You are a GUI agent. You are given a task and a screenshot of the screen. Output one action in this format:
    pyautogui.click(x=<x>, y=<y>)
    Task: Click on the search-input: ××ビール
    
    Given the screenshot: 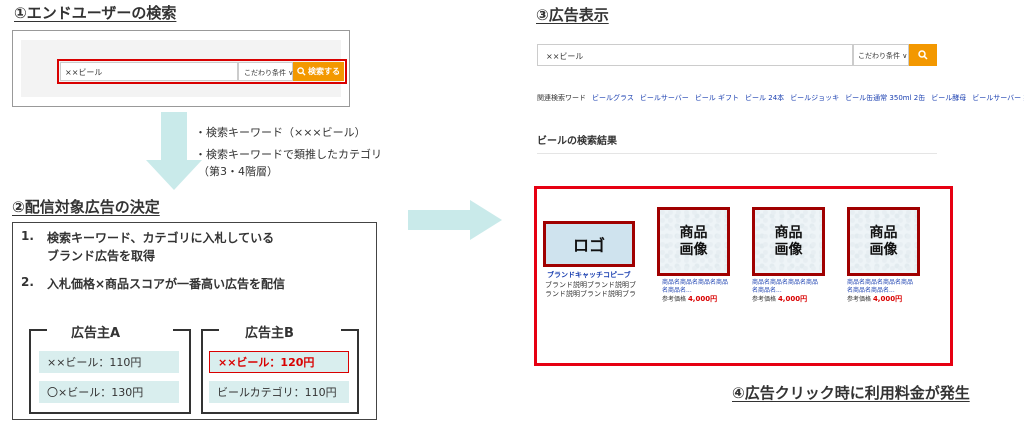 What is the action you would take?
    pyautogui.click(x=149, y=71)
    